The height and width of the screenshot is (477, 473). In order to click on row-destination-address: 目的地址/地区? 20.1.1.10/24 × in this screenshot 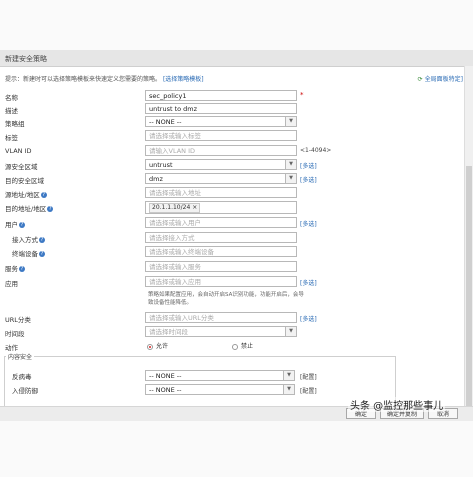, I will do `click(232, 208)`.